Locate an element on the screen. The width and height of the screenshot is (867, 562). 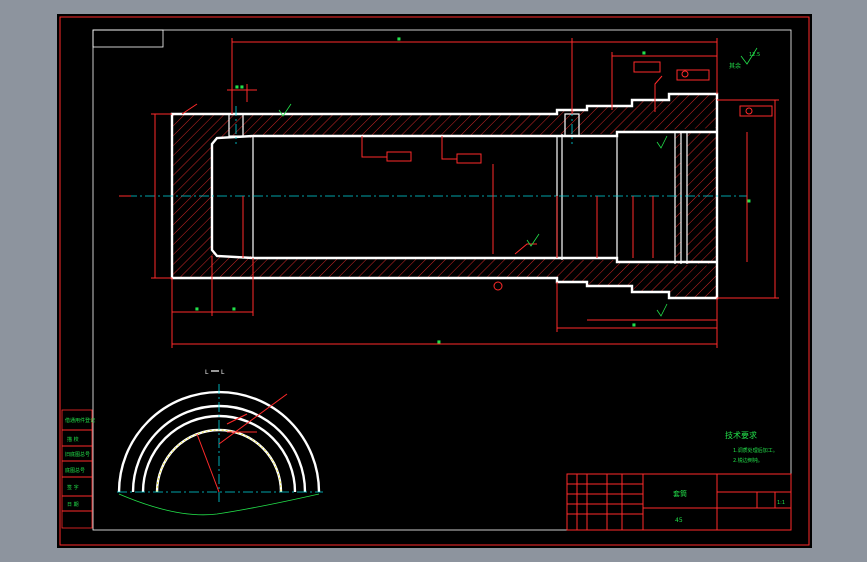
side-item-5: 签 字 is located at coordinates (73, 487).